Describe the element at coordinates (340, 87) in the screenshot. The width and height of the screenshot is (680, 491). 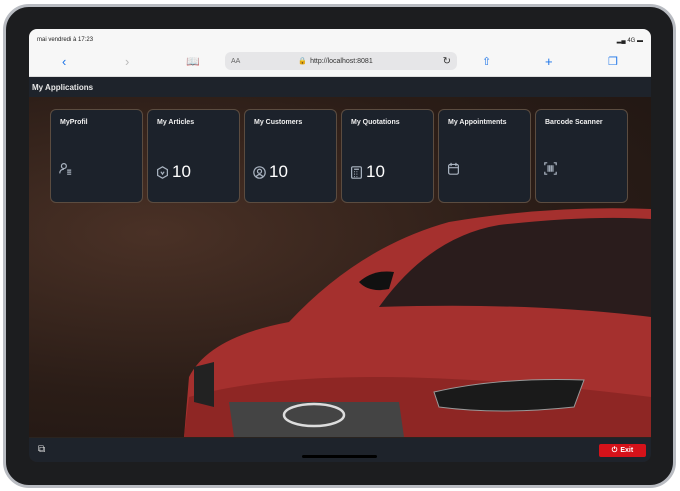
I see `page-header: My Applications` at that location.